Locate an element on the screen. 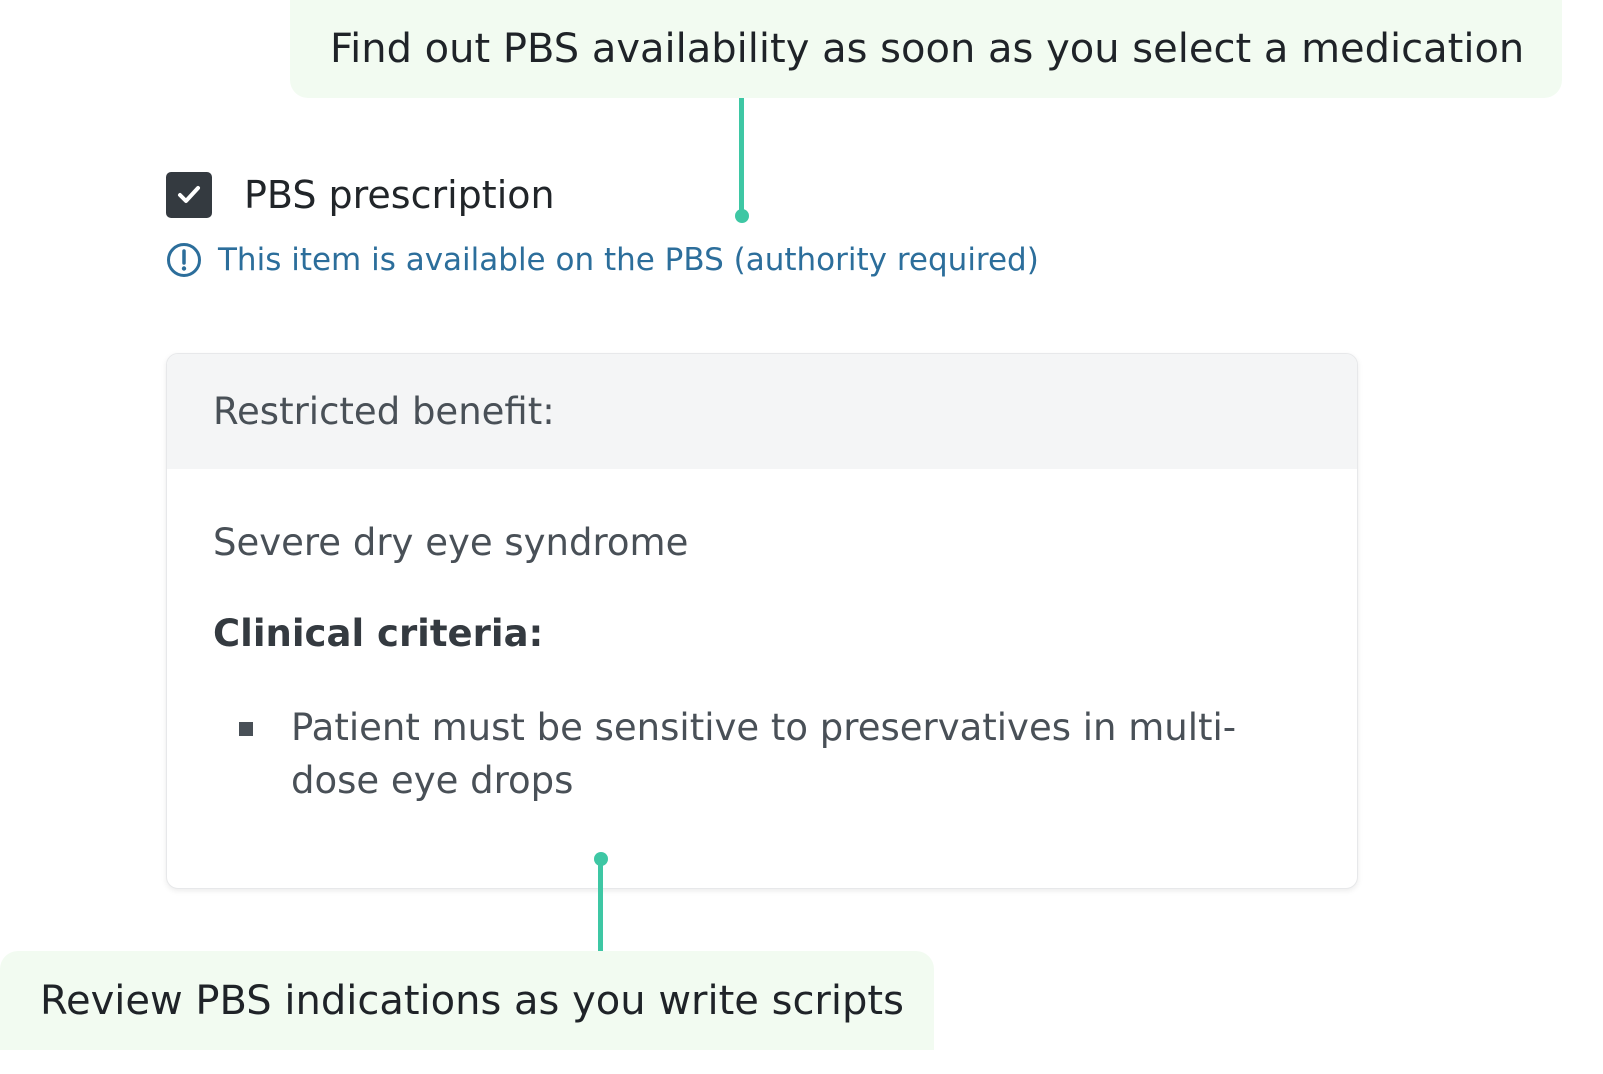 This screenshot has height=1074, width=1603. pbs-prescription-row: PBS prescription is located at coordinates (360, 195).